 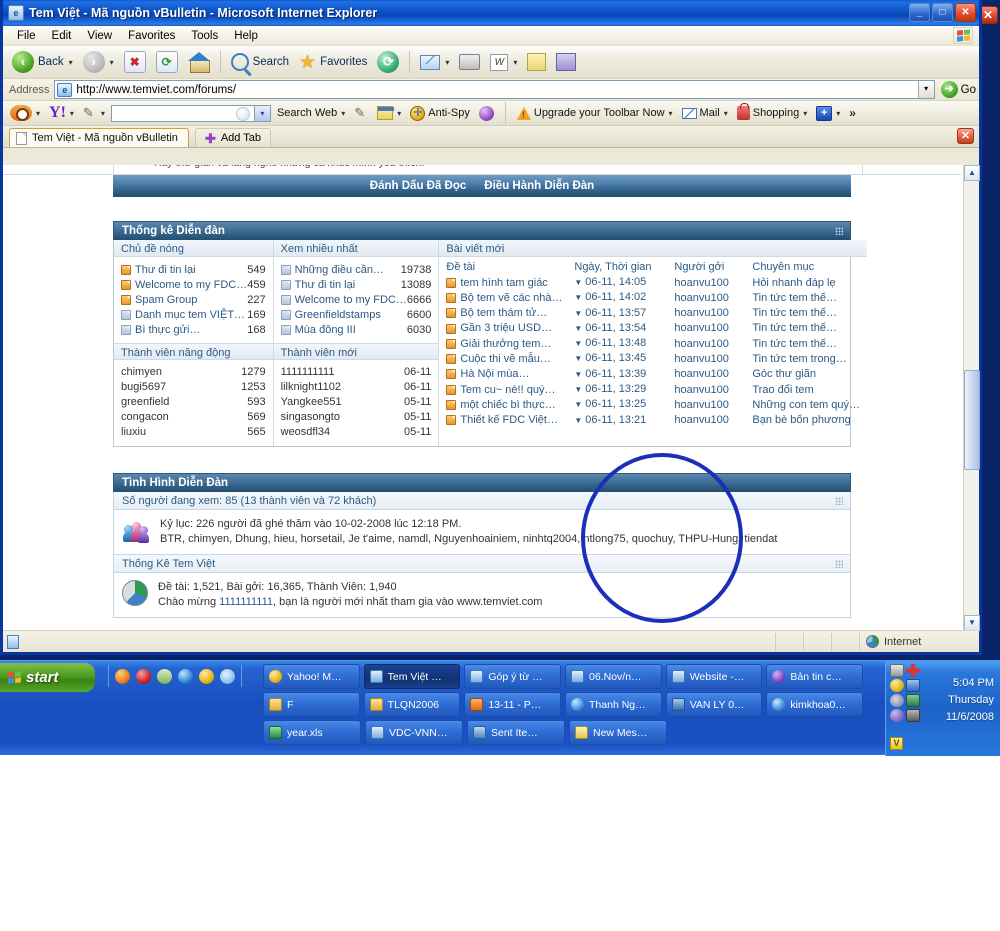 What do you see at coordinates (99, 36) in the screenshot?
I see `menu-item-view: View` at bounding box center [99, 36].